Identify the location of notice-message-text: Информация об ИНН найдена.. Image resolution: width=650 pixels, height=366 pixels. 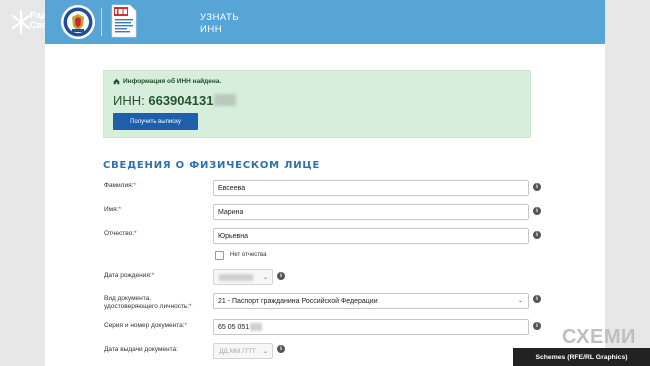
(172, 81).